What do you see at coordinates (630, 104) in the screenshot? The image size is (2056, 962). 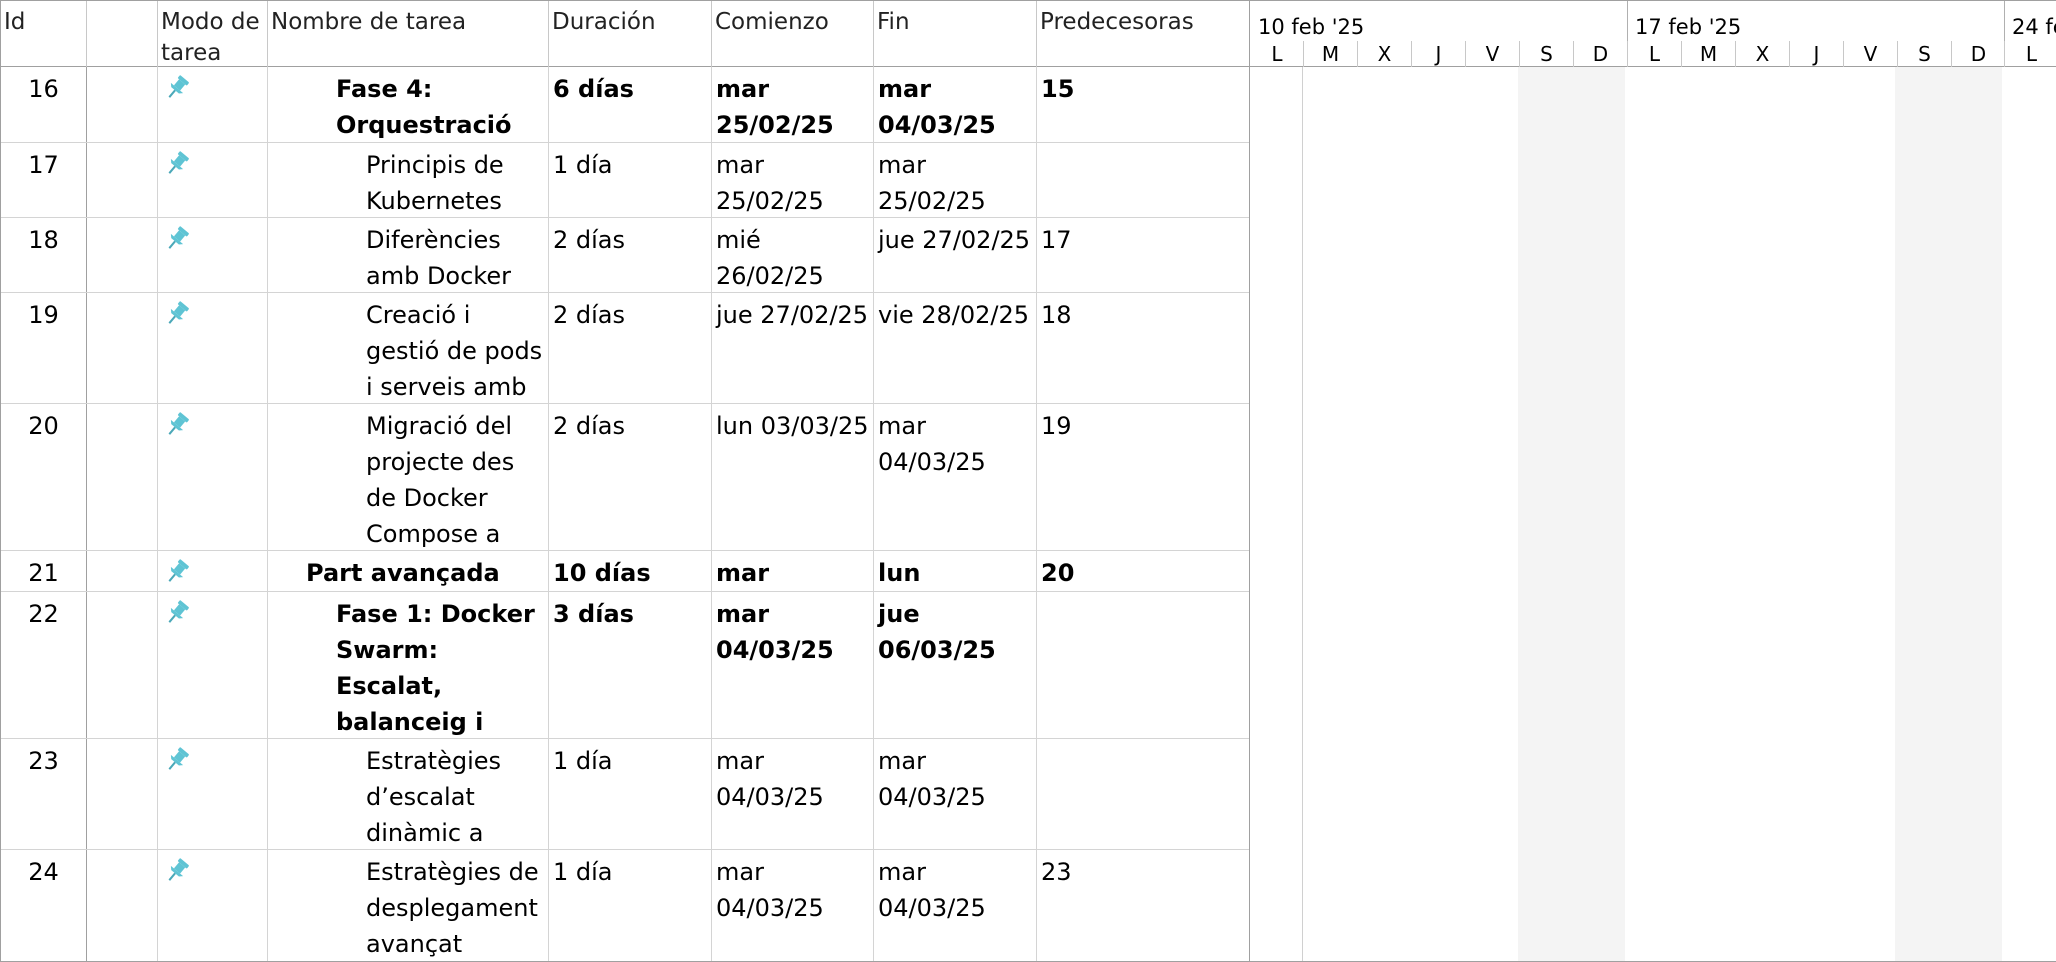 I see `task-duration: 6 días` at bounding box center [630, 104].